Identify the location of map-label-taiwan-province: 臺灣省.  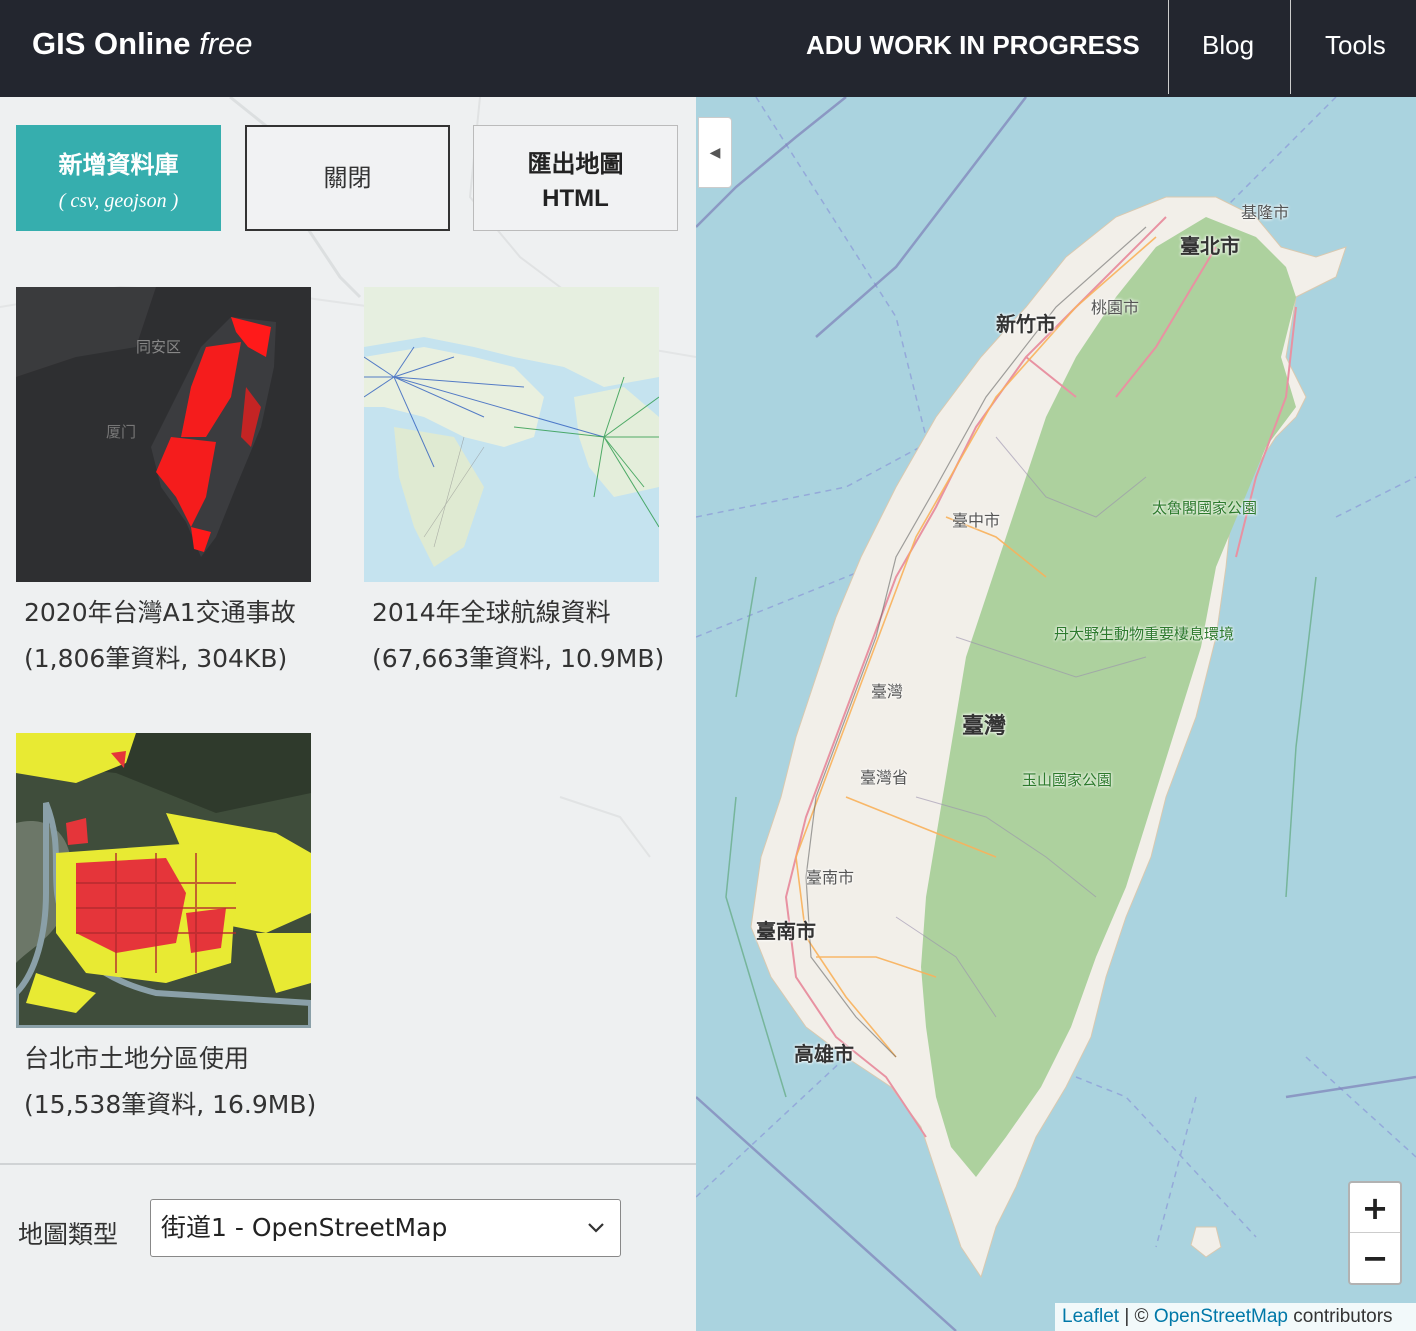
(884, 777).